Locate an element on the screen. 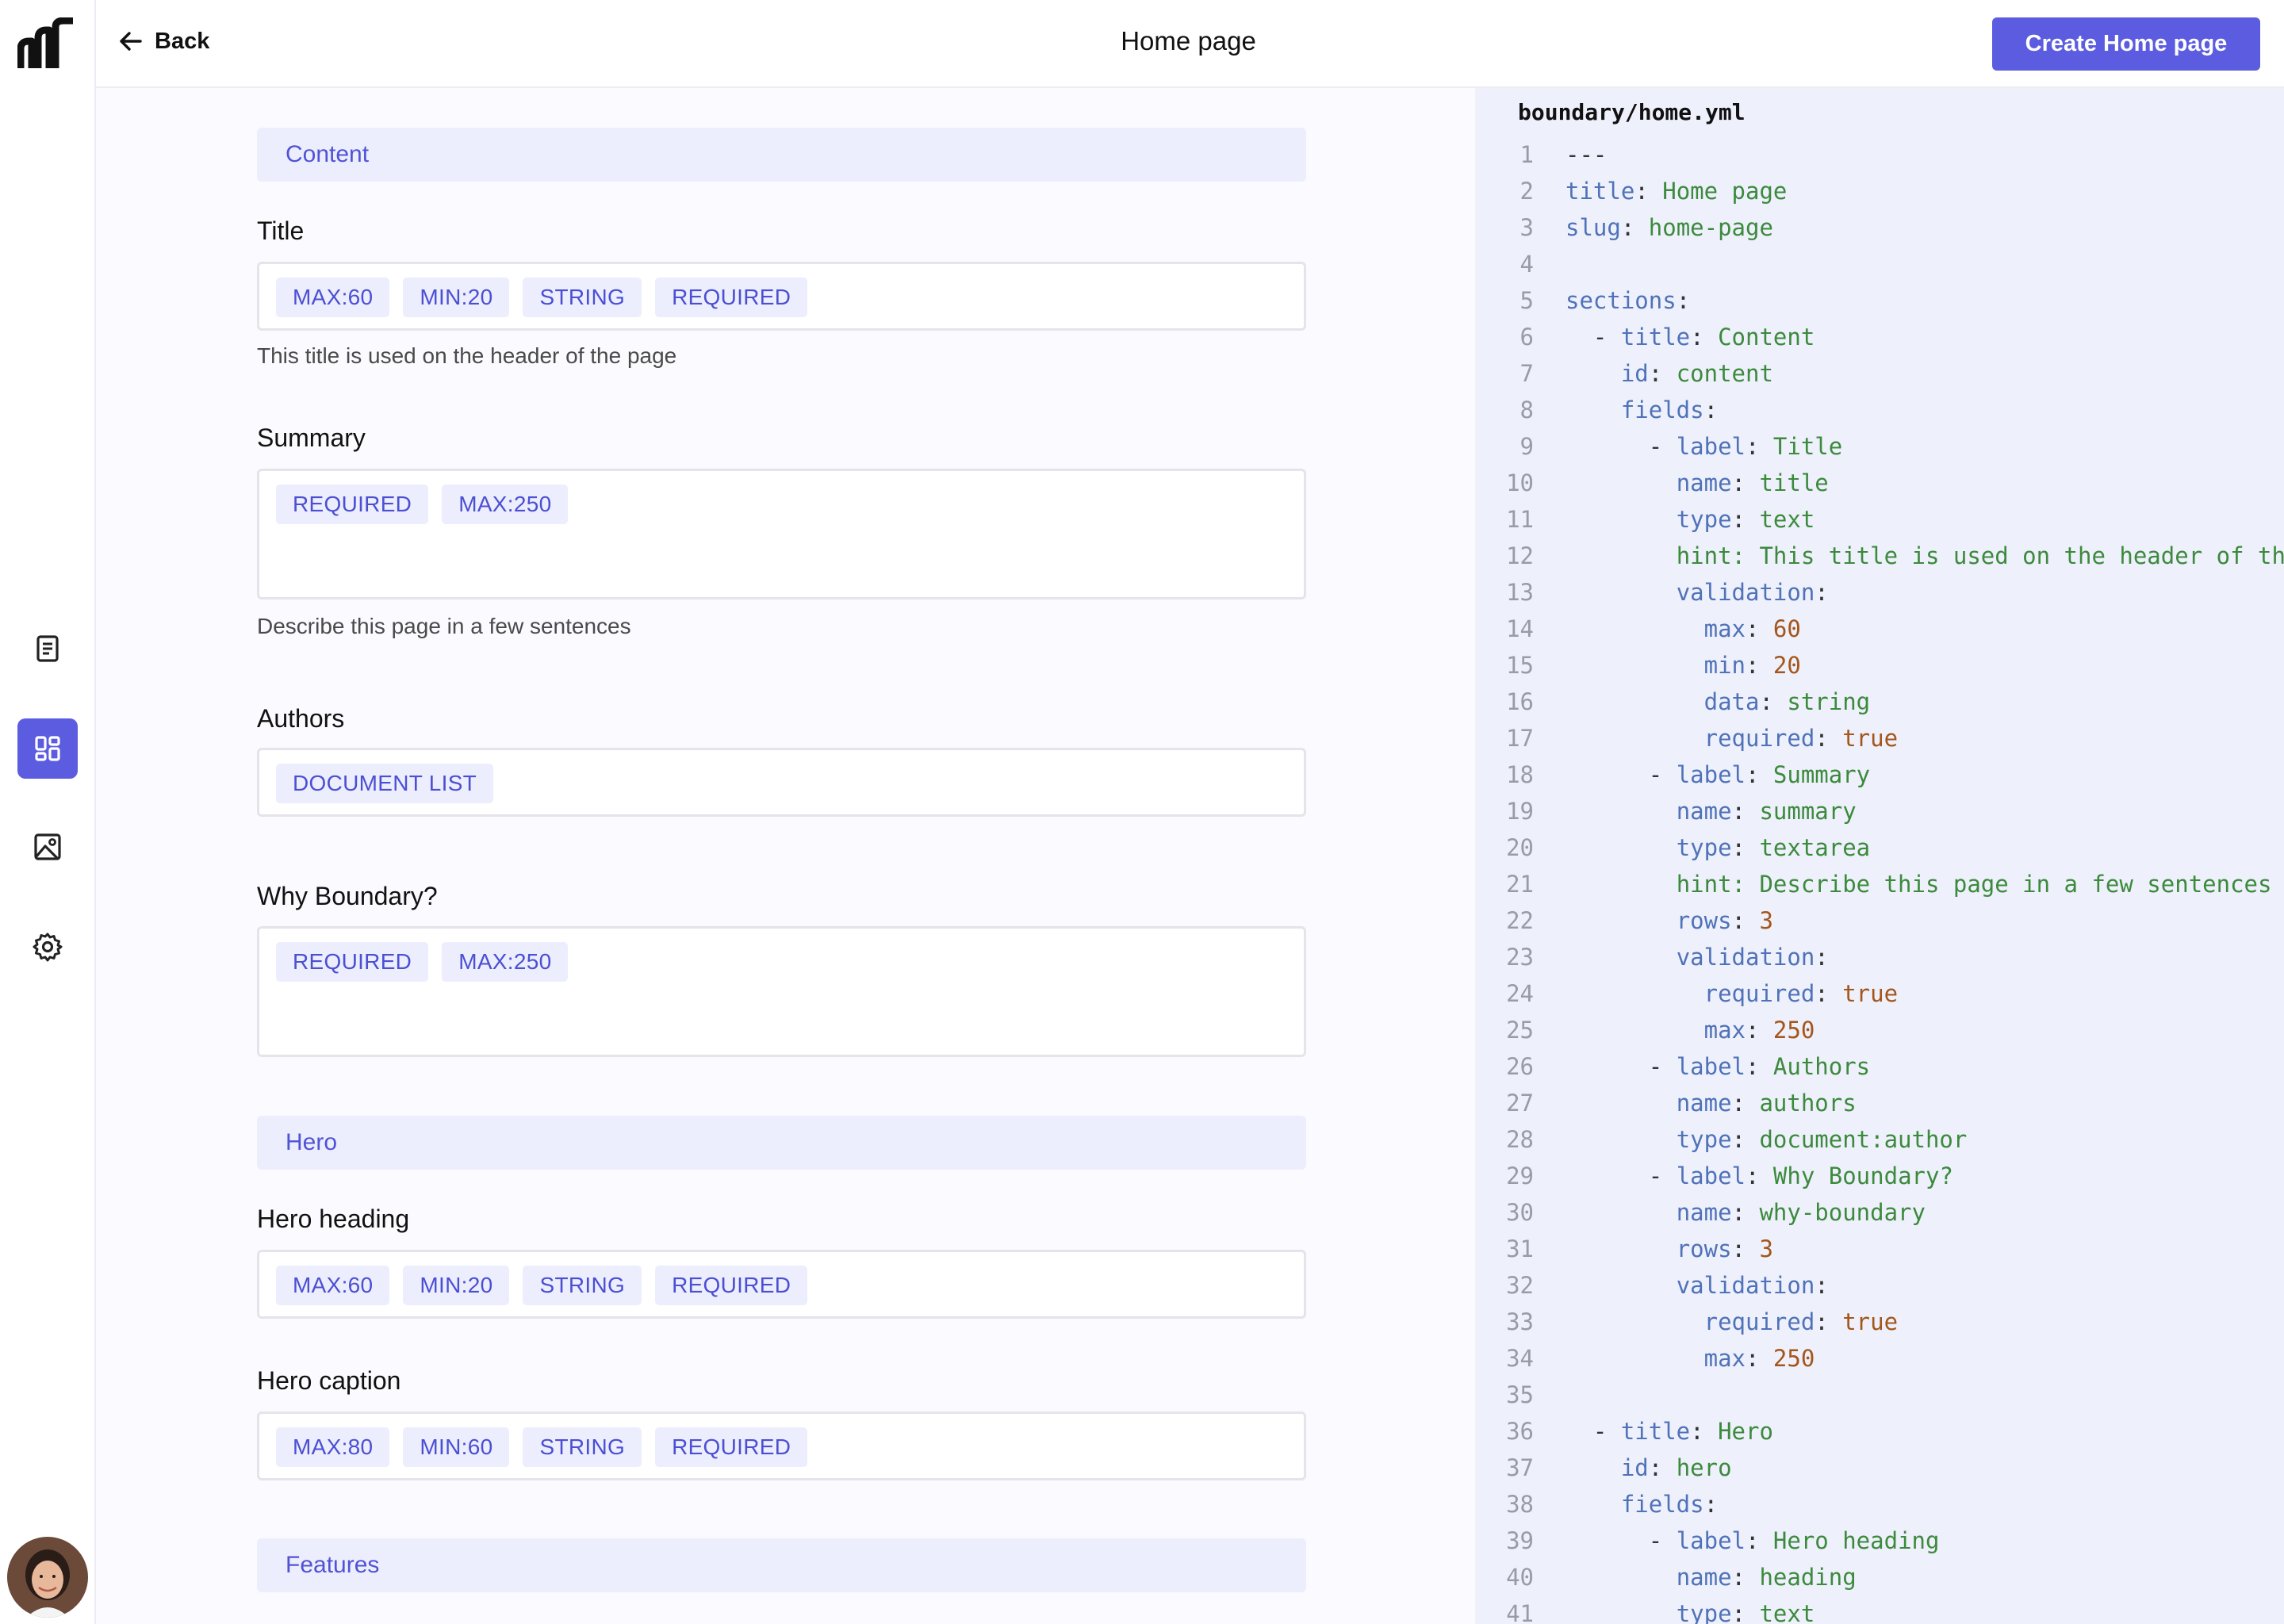 The height and width of the screenshot is (1624, 2284). code-text: id: hero is located at coordinates (1676, 1467).